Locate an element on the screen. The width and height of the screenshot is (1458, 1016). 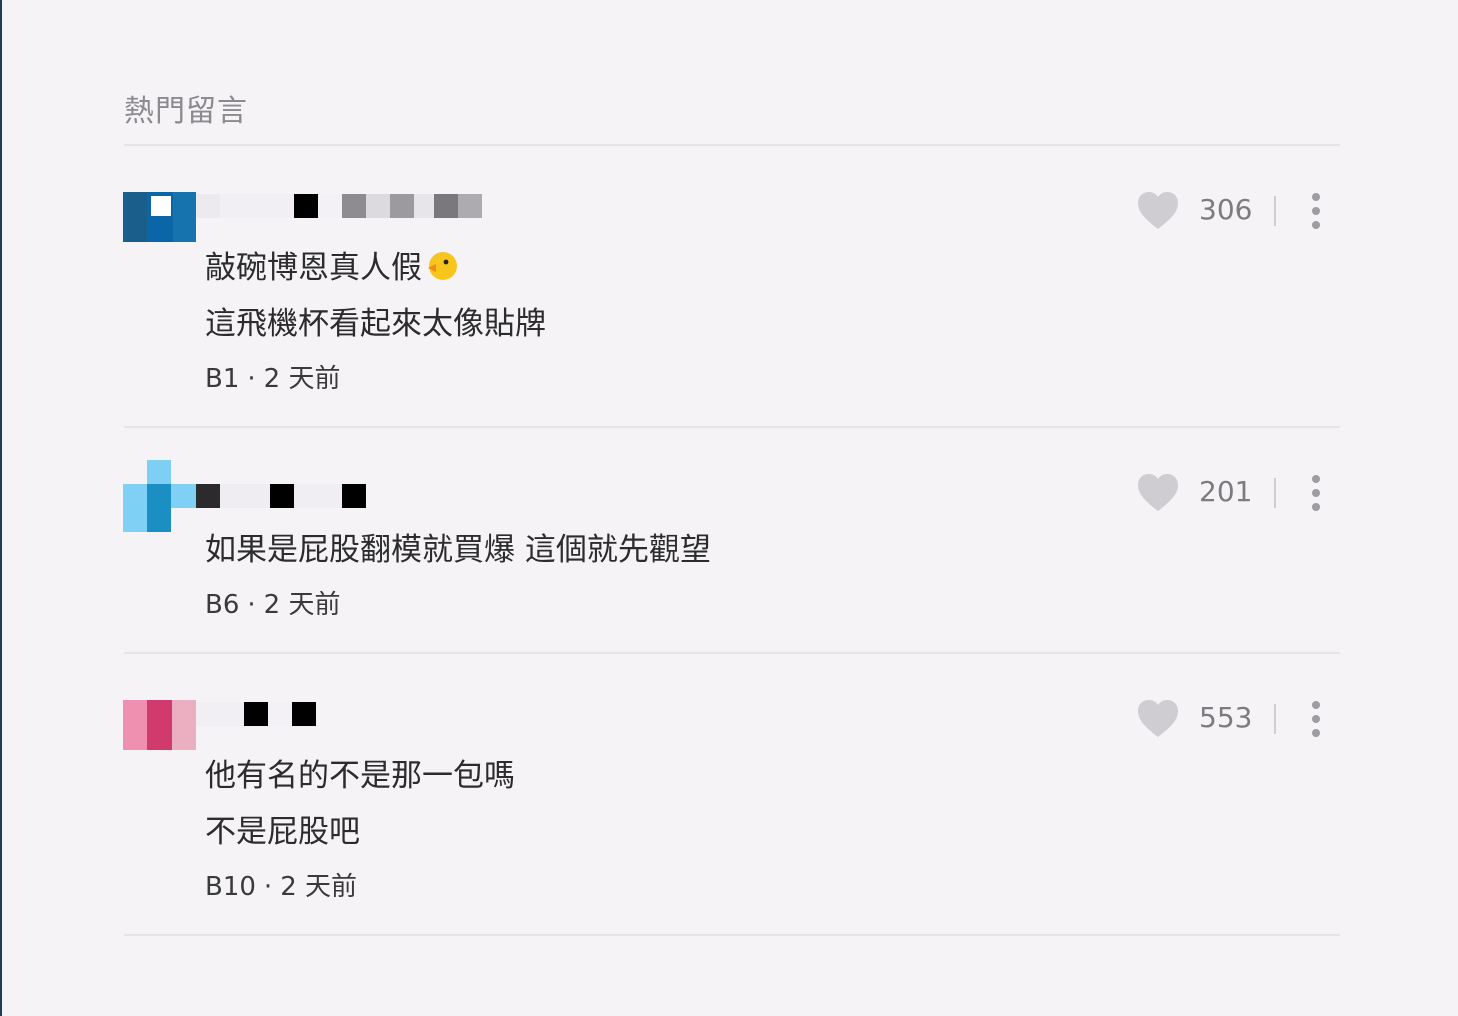
section-title: 熱門留言 is located at coordinates (186, 111).